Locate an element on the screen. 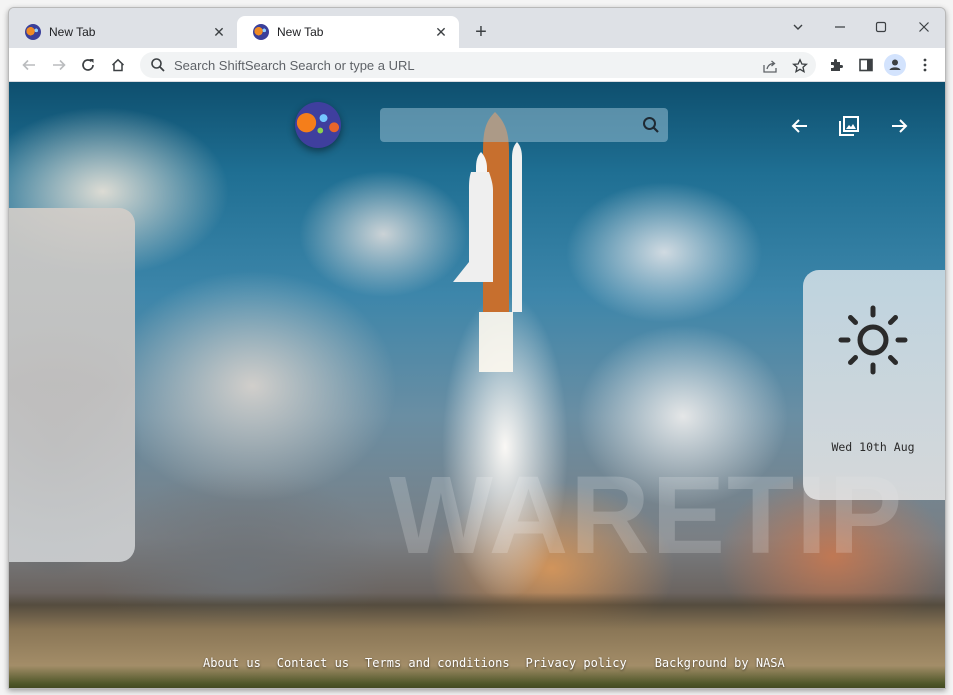 The width and height of the screenshot is (953, 695). minimize-icon is located at coordinates (840, 27).